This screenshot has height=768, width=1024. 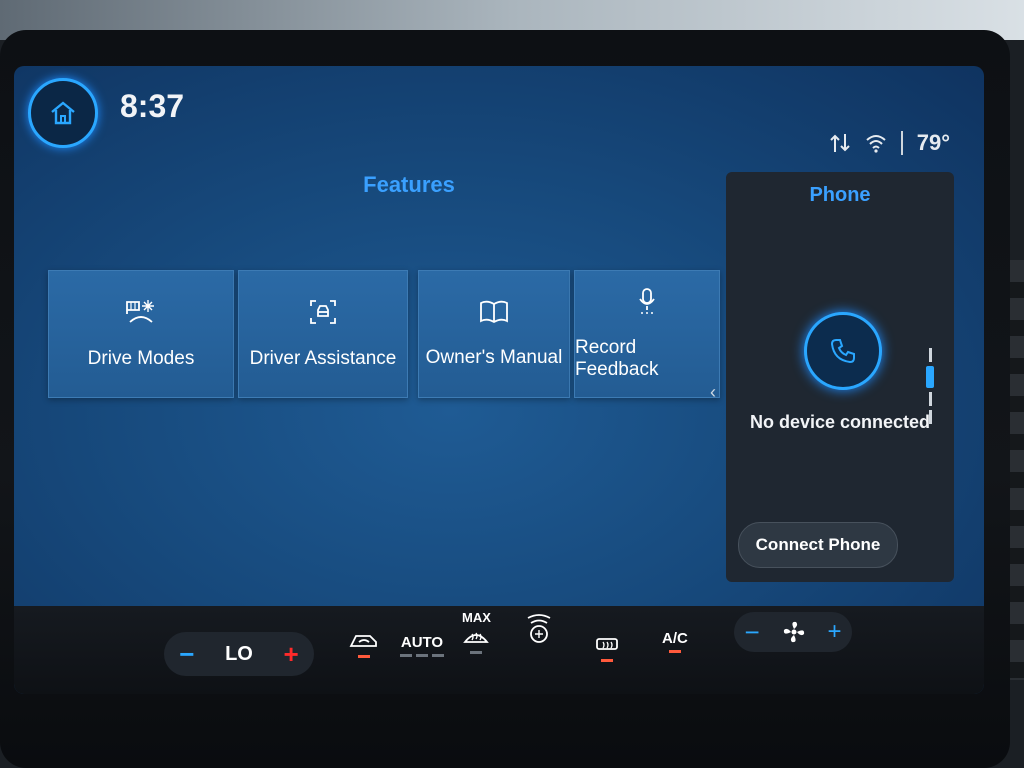 What do you see at coordinates (675, 638) in the screenshot?
I see `ac-label: A/C` at bounding box center [675, 638].